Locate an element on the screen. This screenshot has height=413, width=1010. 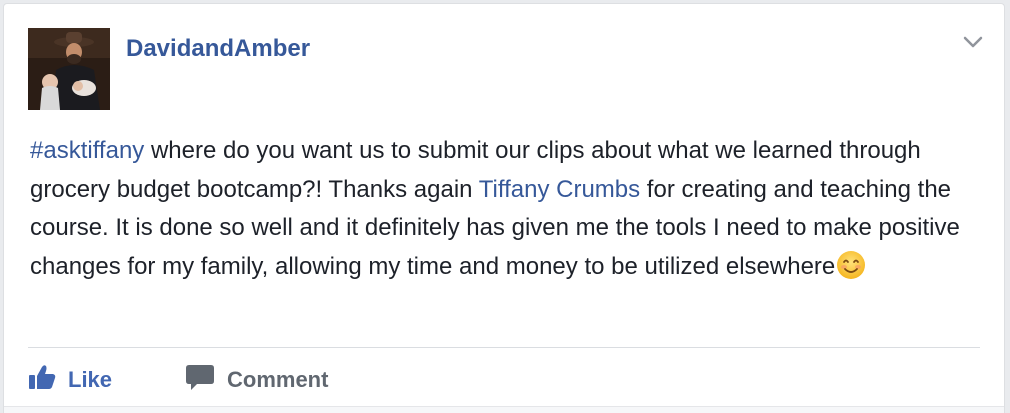
chevron-down-icon is located at coordinates (973, 42).